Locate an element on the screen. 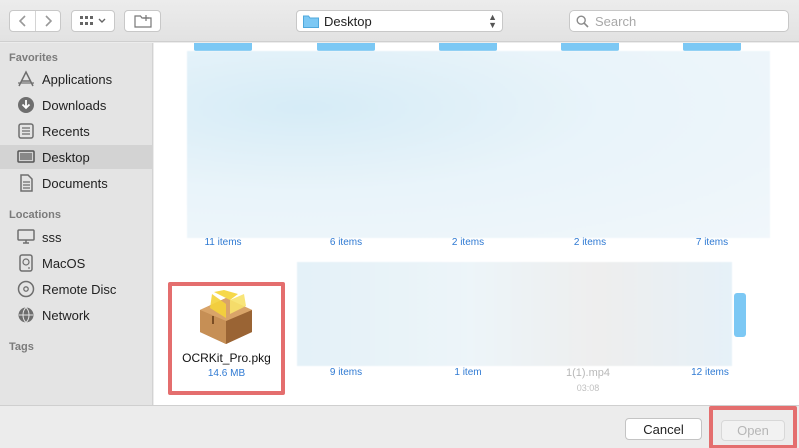  back-button is located at coordinates (22, 21).